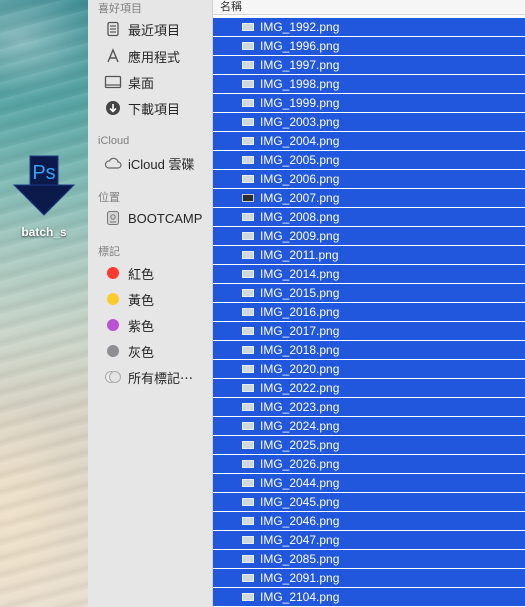 The width and height of the screenshot is (525, 607). Describe the element at coordinates (300, 65) in the screenshot. I see `file-name: IMG_1997.png` at that location.